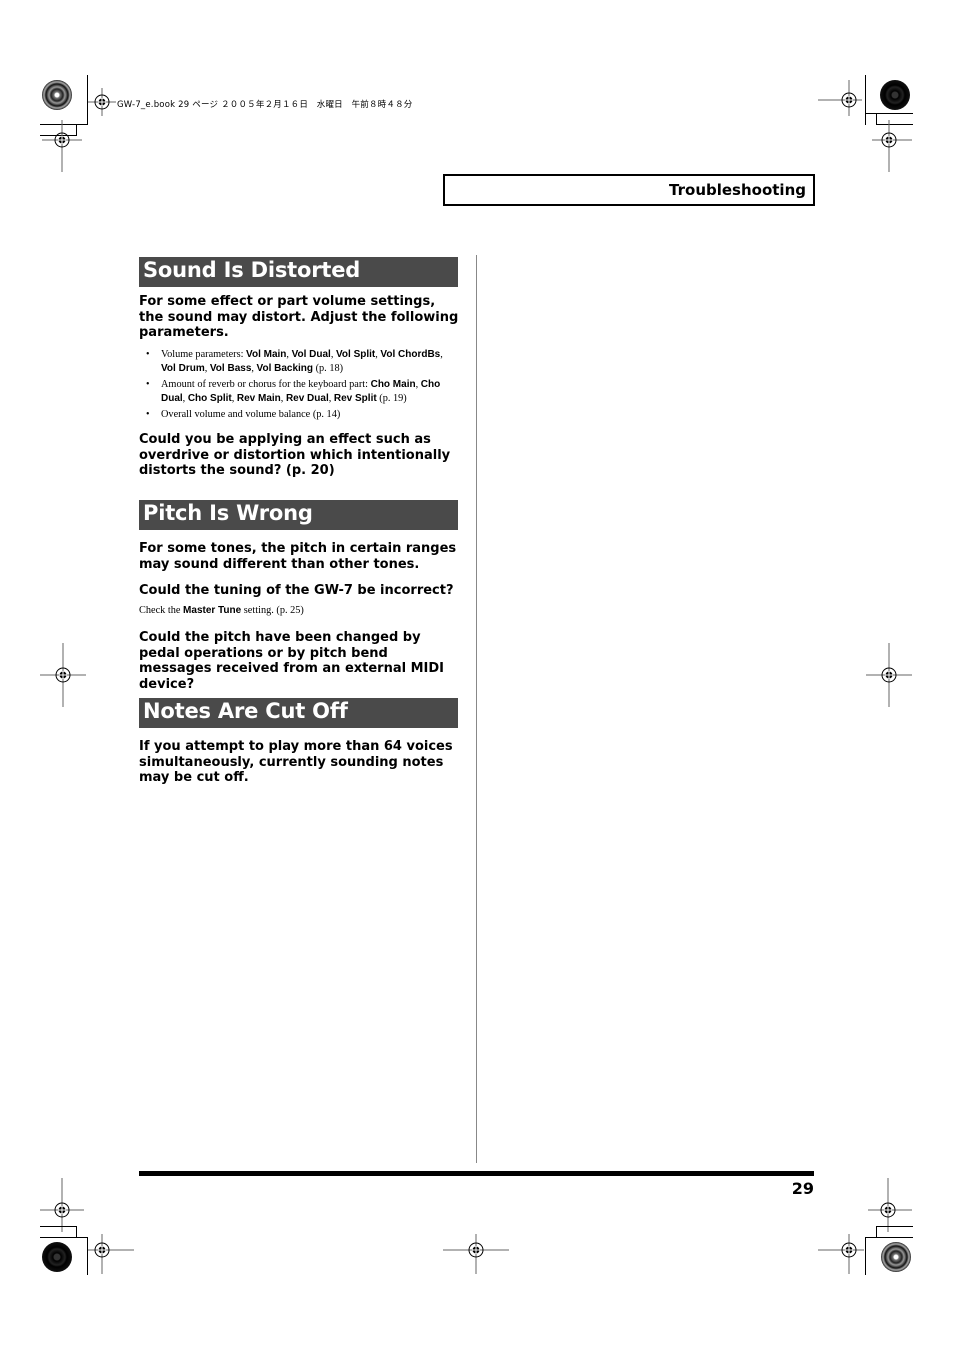 This screenshot has height=1351, width=954. What do you see at coordinates (183, 368) in the screenshot?
I see `param-keyword: Vol Drum` at bounding box center [183, 368].